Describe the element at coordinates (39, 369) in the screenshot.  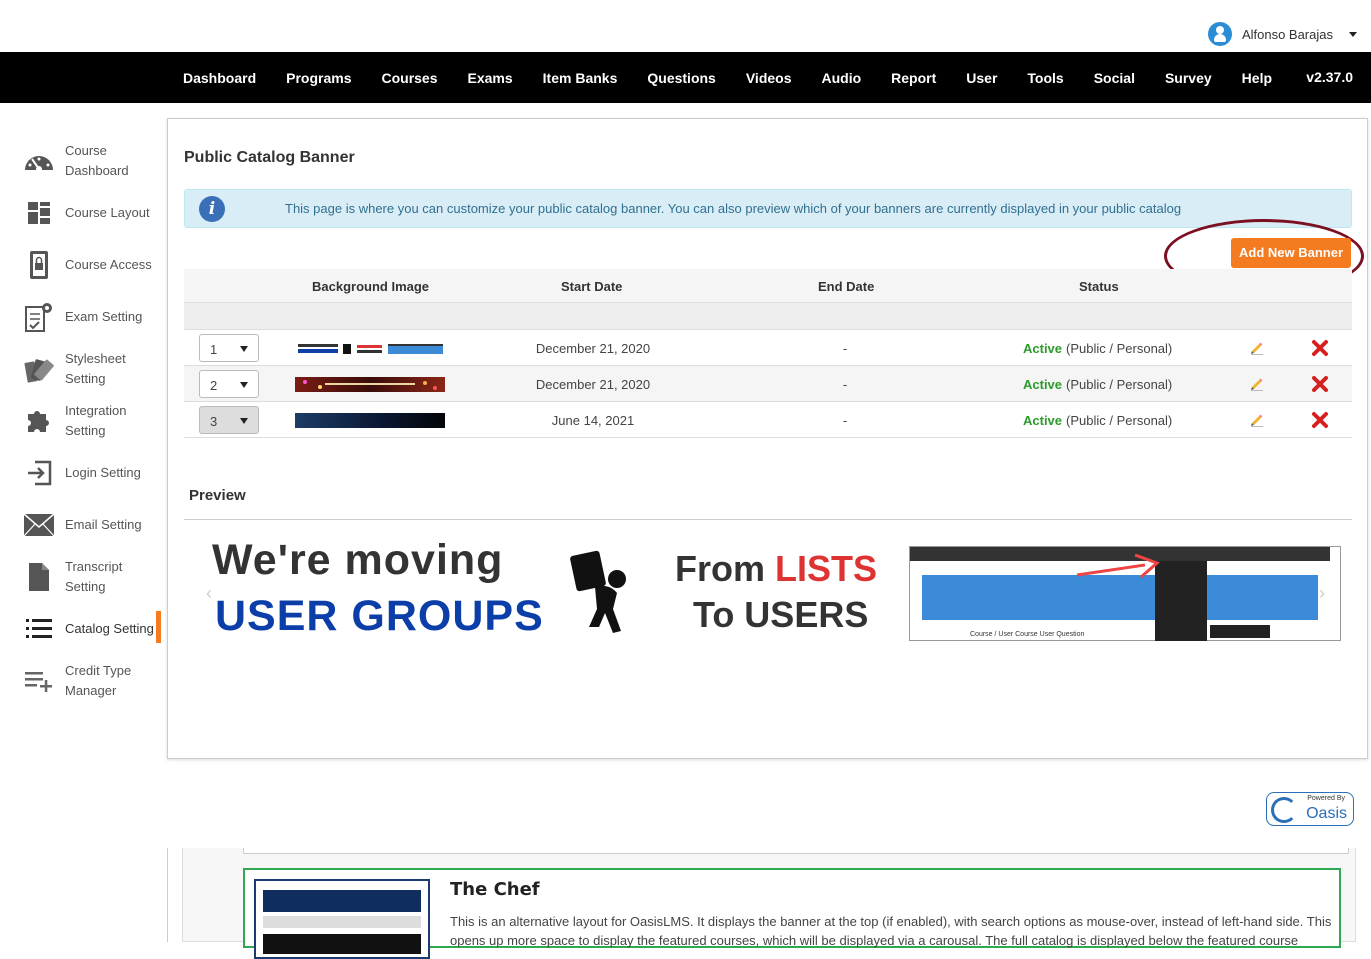
I see `swatches-icon` at that location.